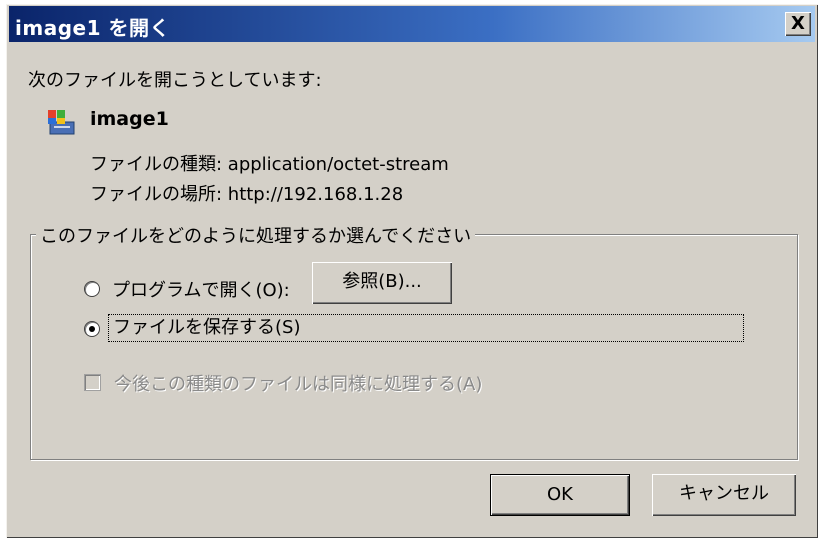  Describe the element at coordinates (92, 289) in the screenshot. I see `open-with-radio` at that location.